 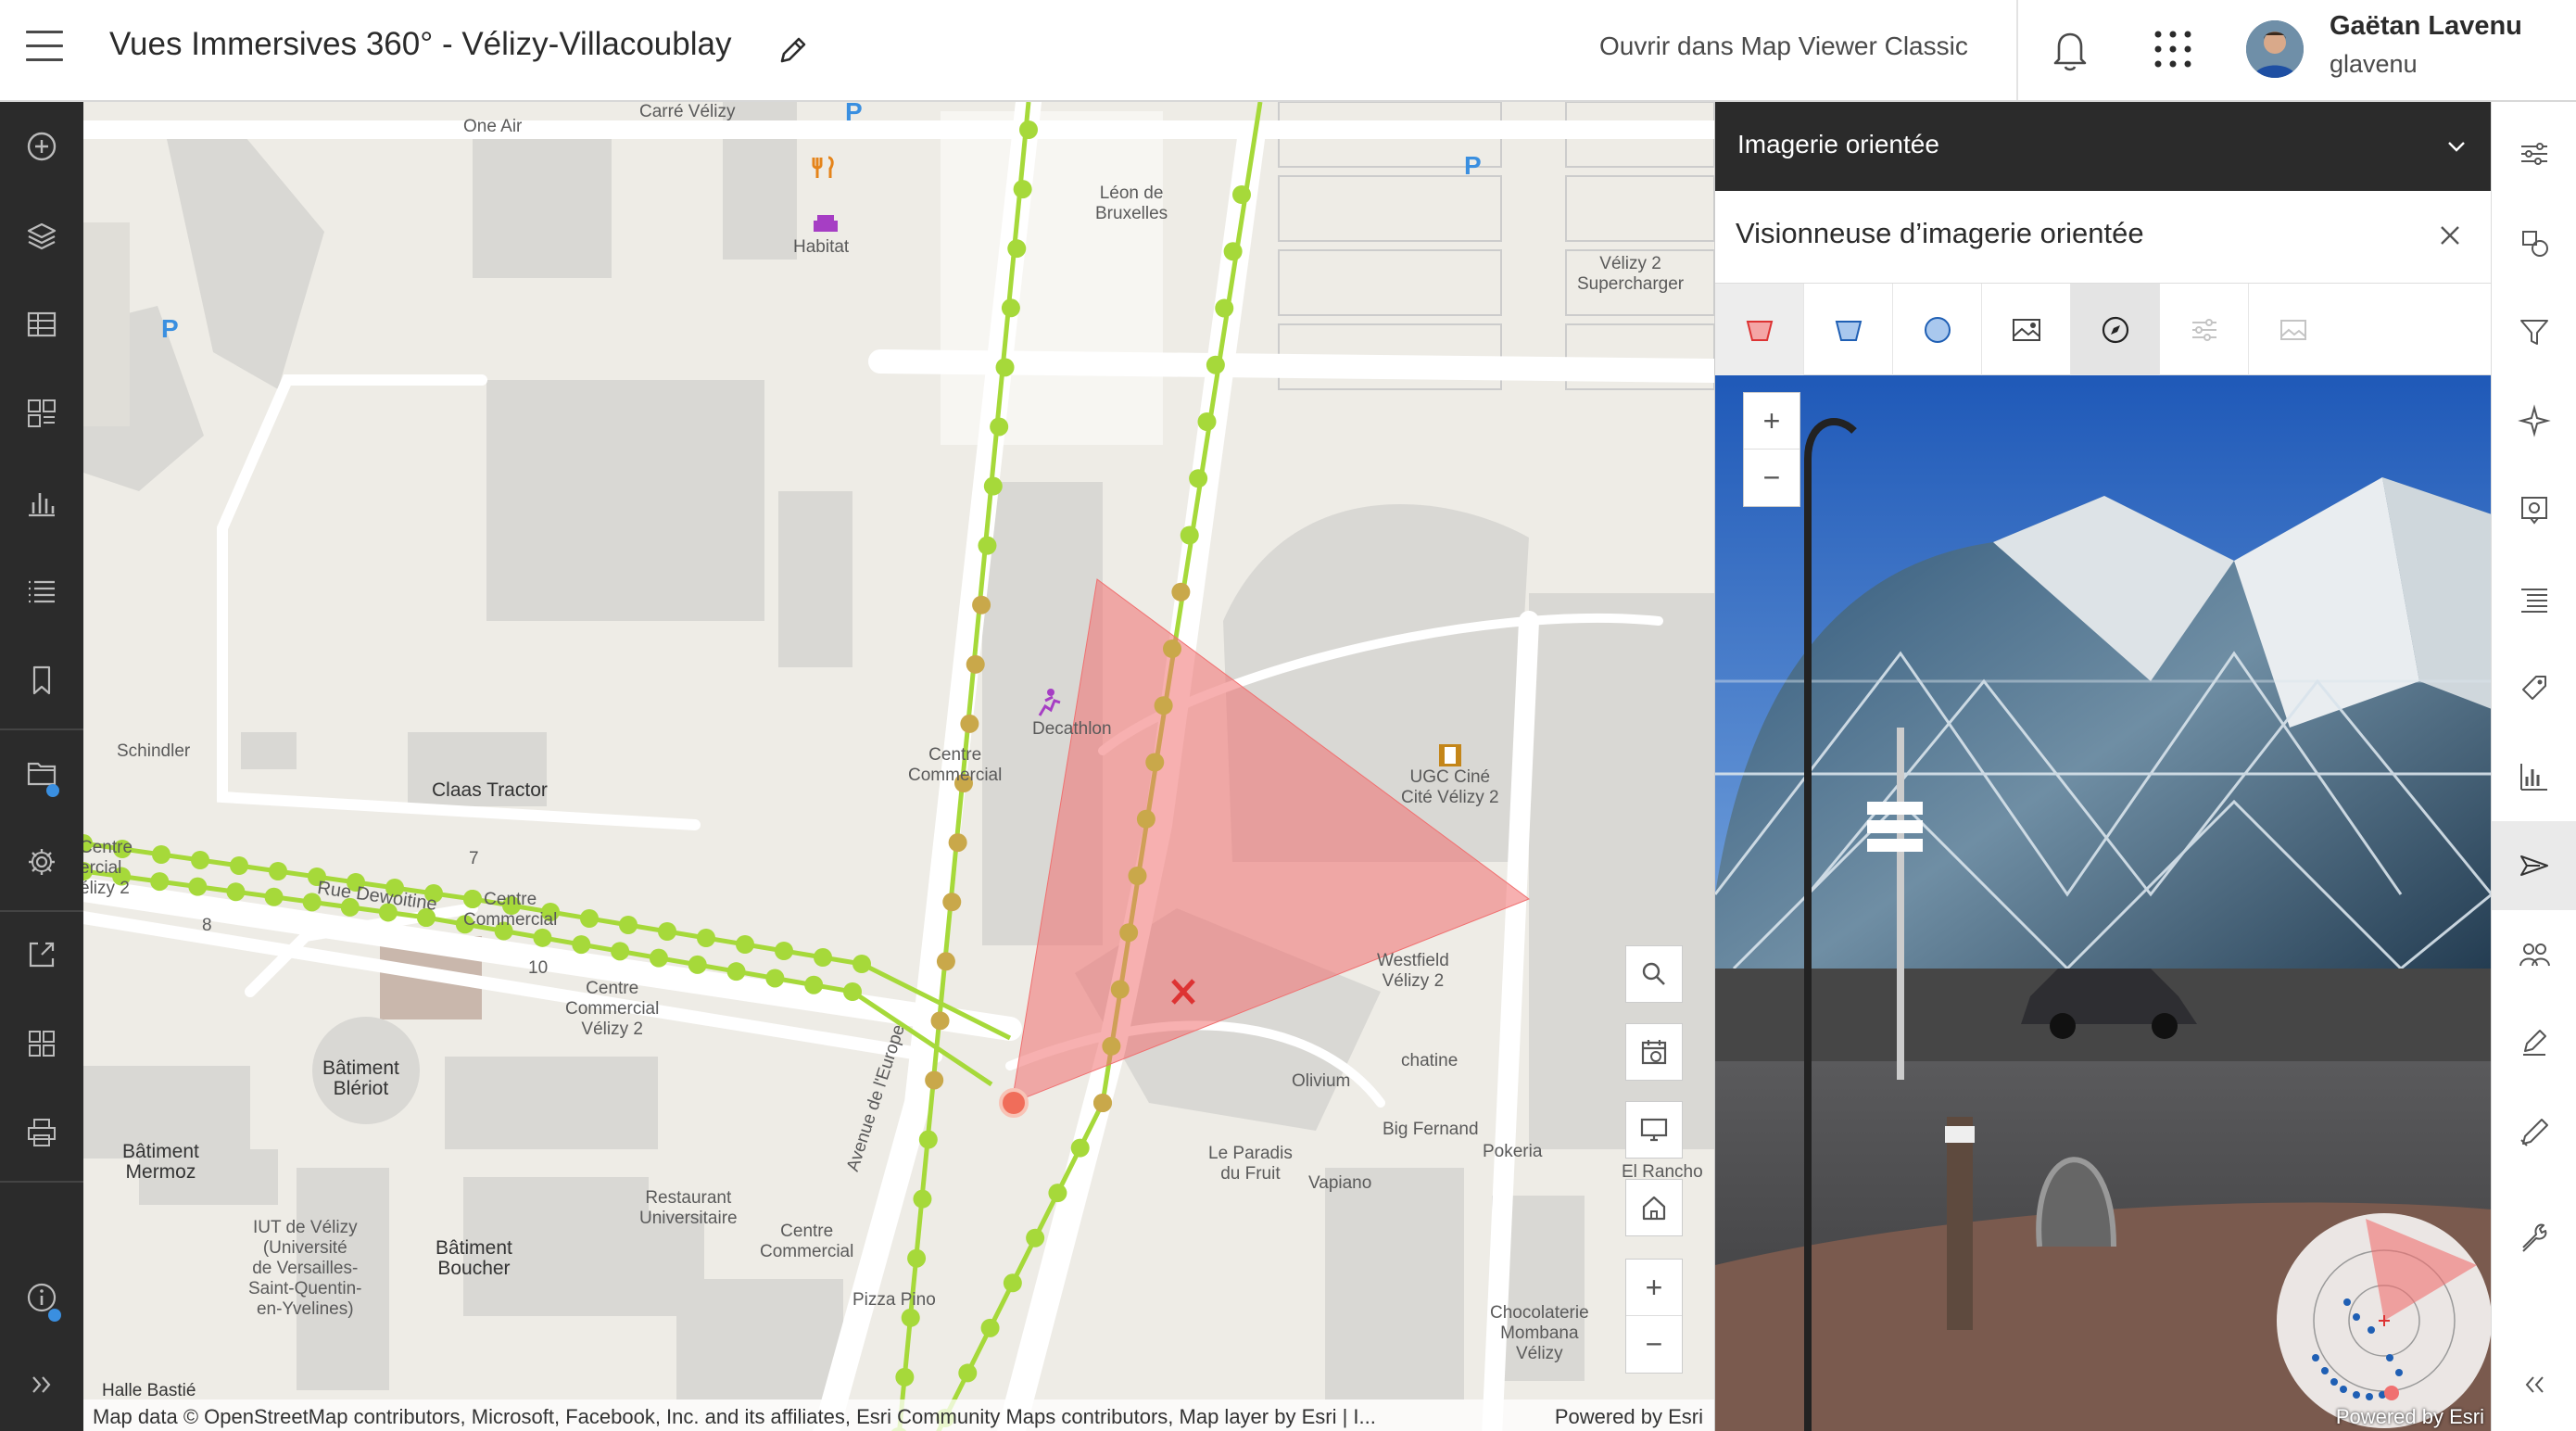 I want to click on map-search-button, so click(x=1654, y=974).